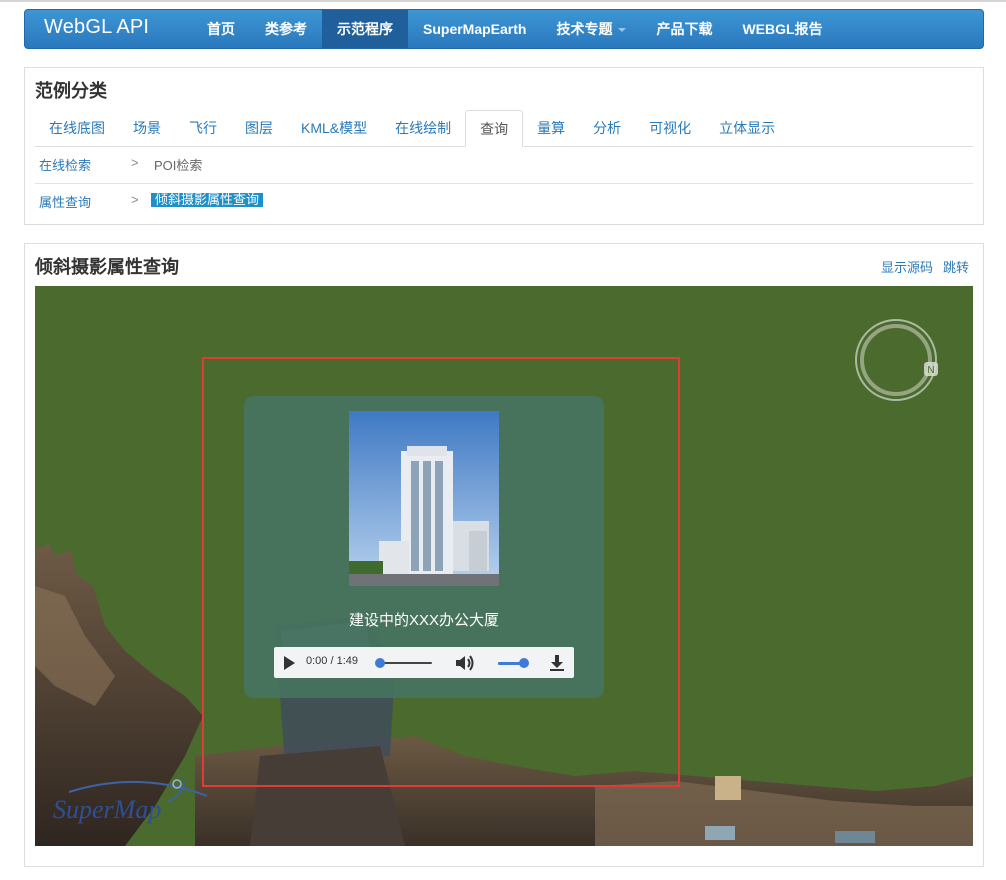 The height and width of the screenshot is (880, 1006). What do you see at coordinates (584, 29) in the screenshot?
I see `nav-item-tech-topics-label: 技术专题` at bounding box center [584, 29].